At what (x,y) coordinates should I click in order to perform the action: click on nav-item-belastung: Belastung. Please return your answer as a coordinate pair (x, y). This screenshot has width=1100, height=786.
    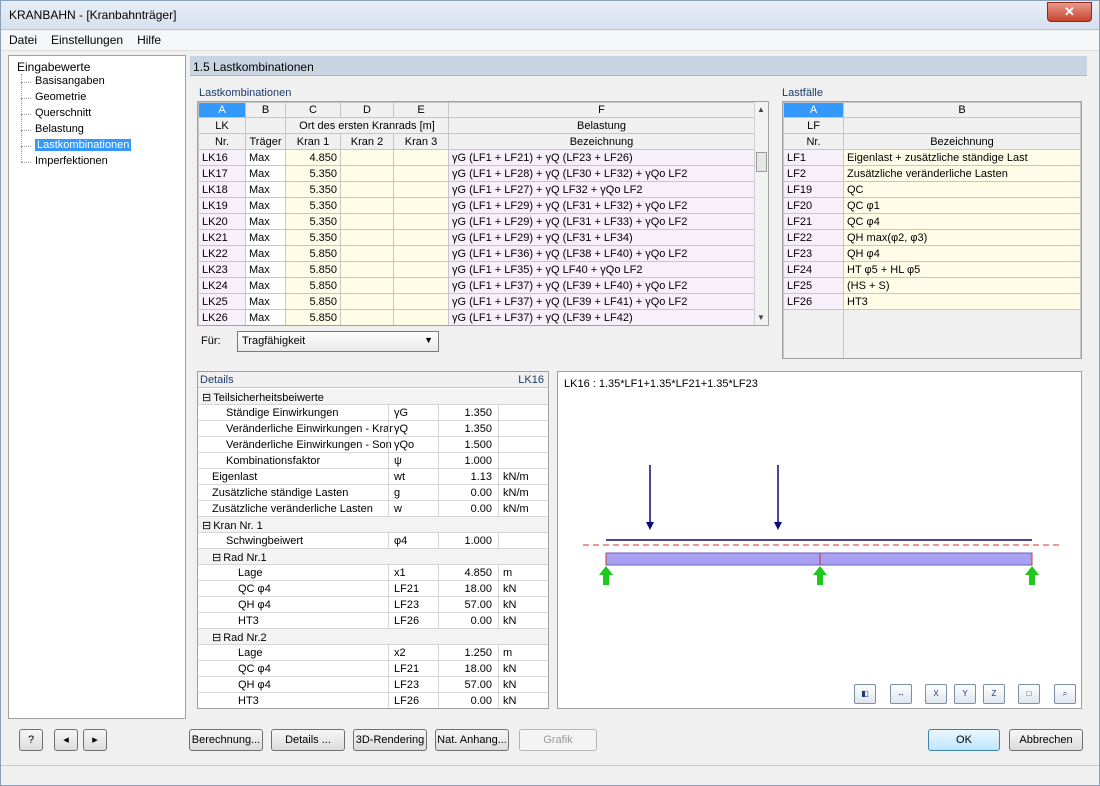
    Looking at the image, I should click on (52, 129).